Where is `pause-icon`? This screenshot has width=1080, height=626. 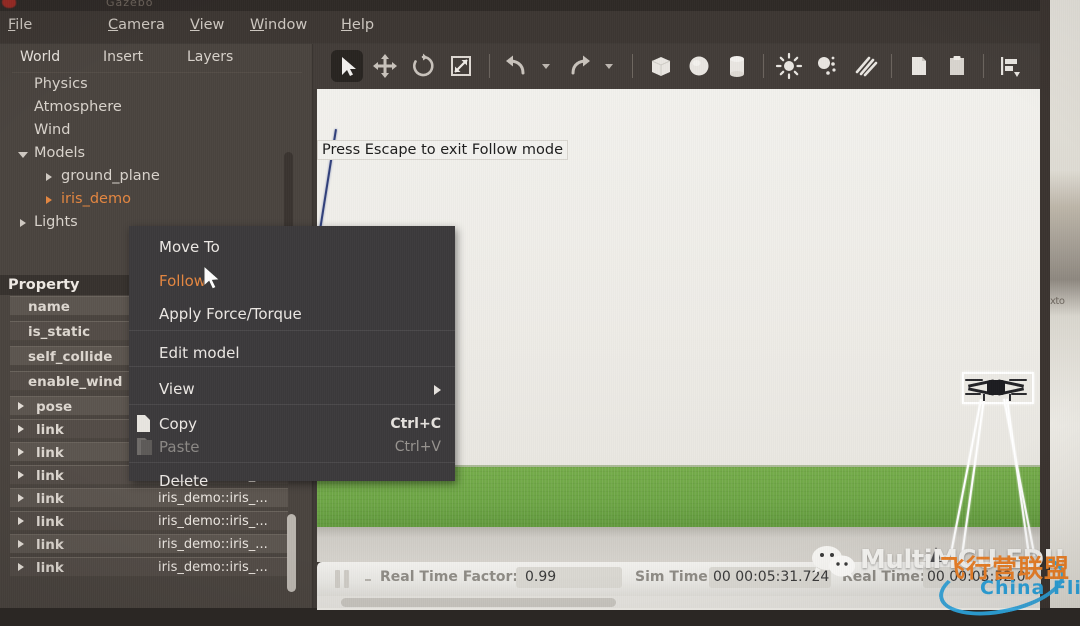
pause-icon is located at coordinates (343, 579).